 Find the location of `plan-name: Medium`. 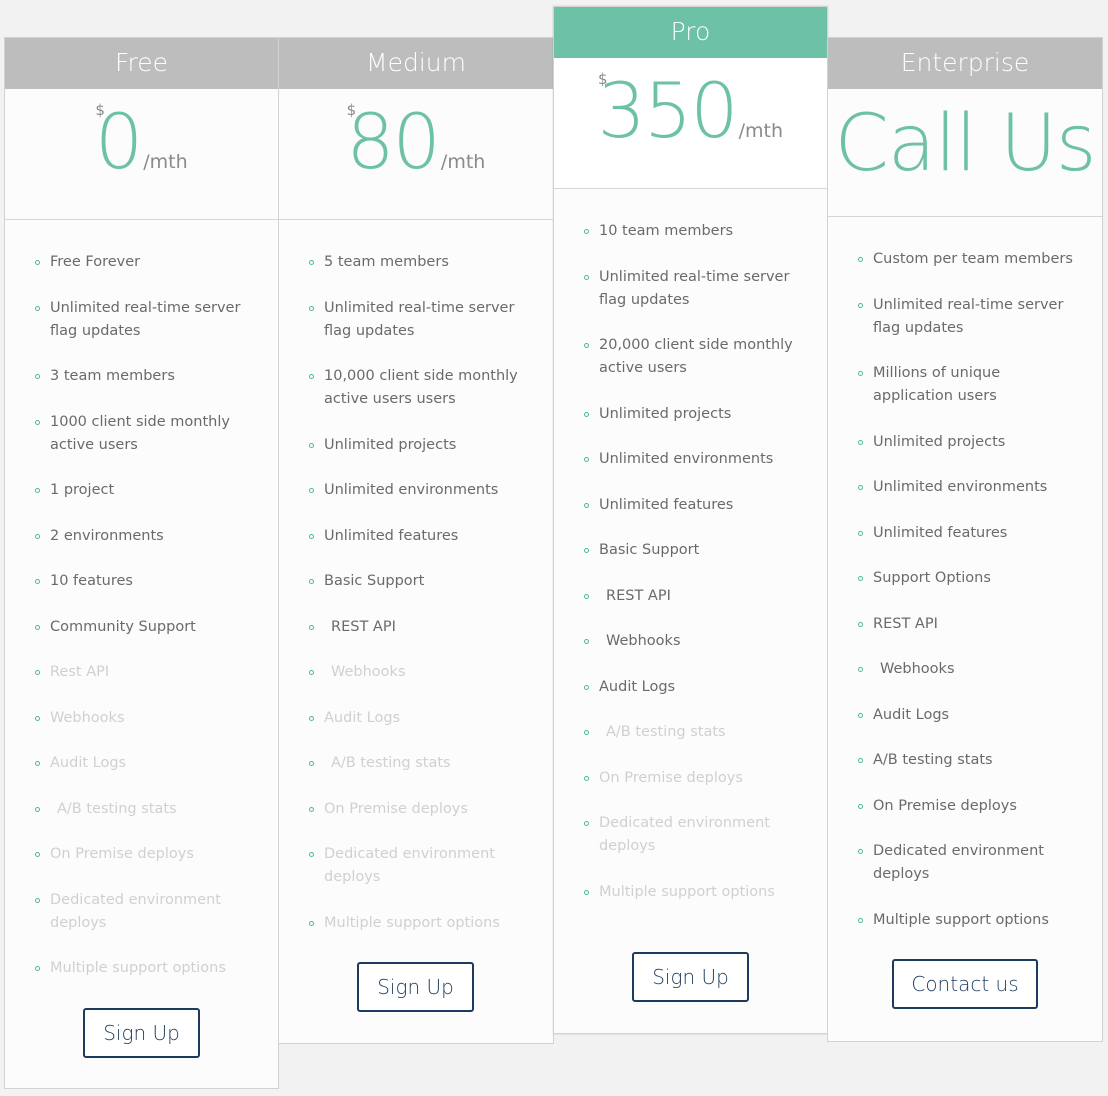

plan-name: Medium is located at coordinates (416, 63).